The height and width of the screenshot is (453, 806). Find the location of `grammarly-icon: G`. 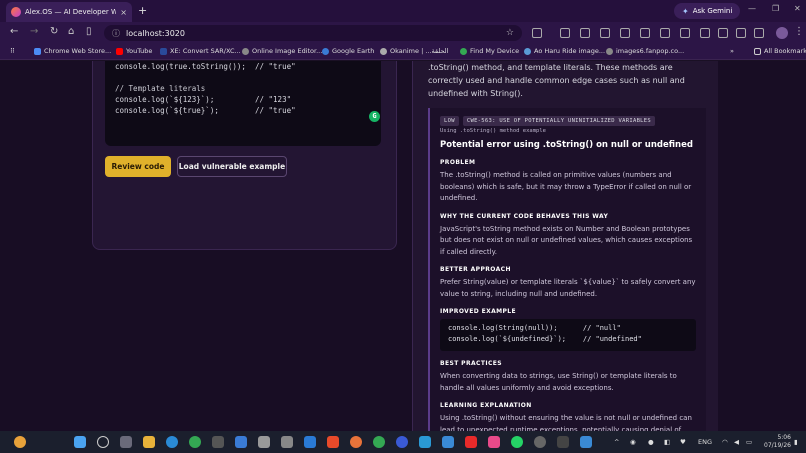

grammarly-icon: G is located at coordinates (374, 116).